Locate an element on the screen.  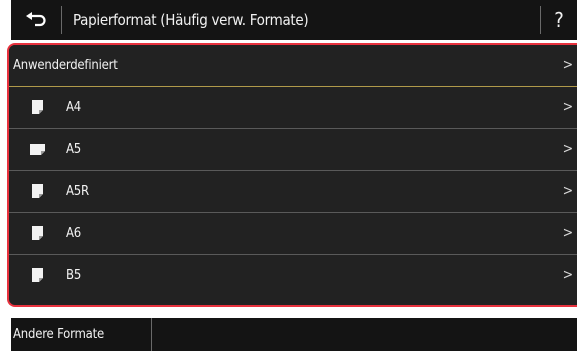
help-button: ? is located at coordinates (559, 20).